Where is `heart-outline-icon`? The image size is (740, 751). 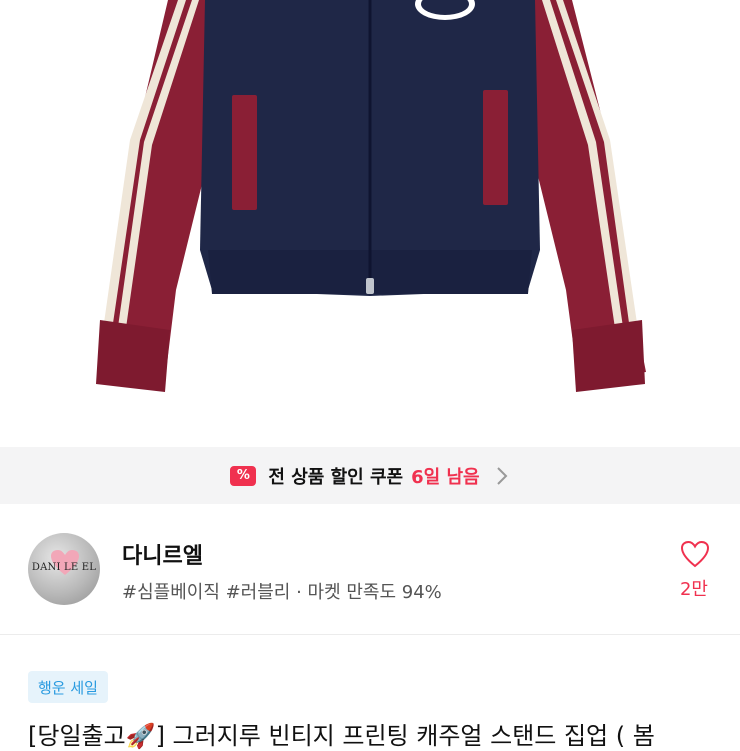 heart-outline-icon is located at coordinates (695, 554).